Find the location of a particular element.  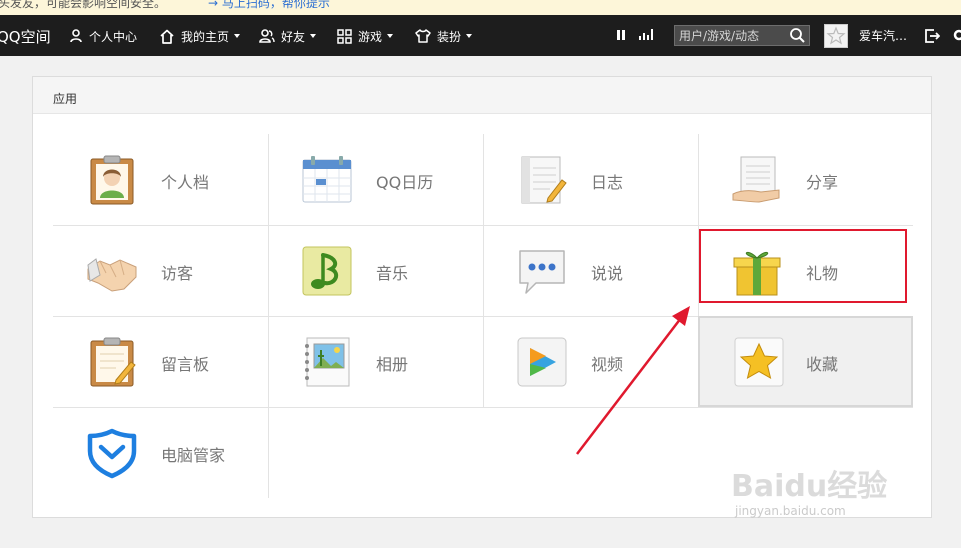

watermark: Baidu经验 jingyan.baidu.com is located at coordinates (821, 490).